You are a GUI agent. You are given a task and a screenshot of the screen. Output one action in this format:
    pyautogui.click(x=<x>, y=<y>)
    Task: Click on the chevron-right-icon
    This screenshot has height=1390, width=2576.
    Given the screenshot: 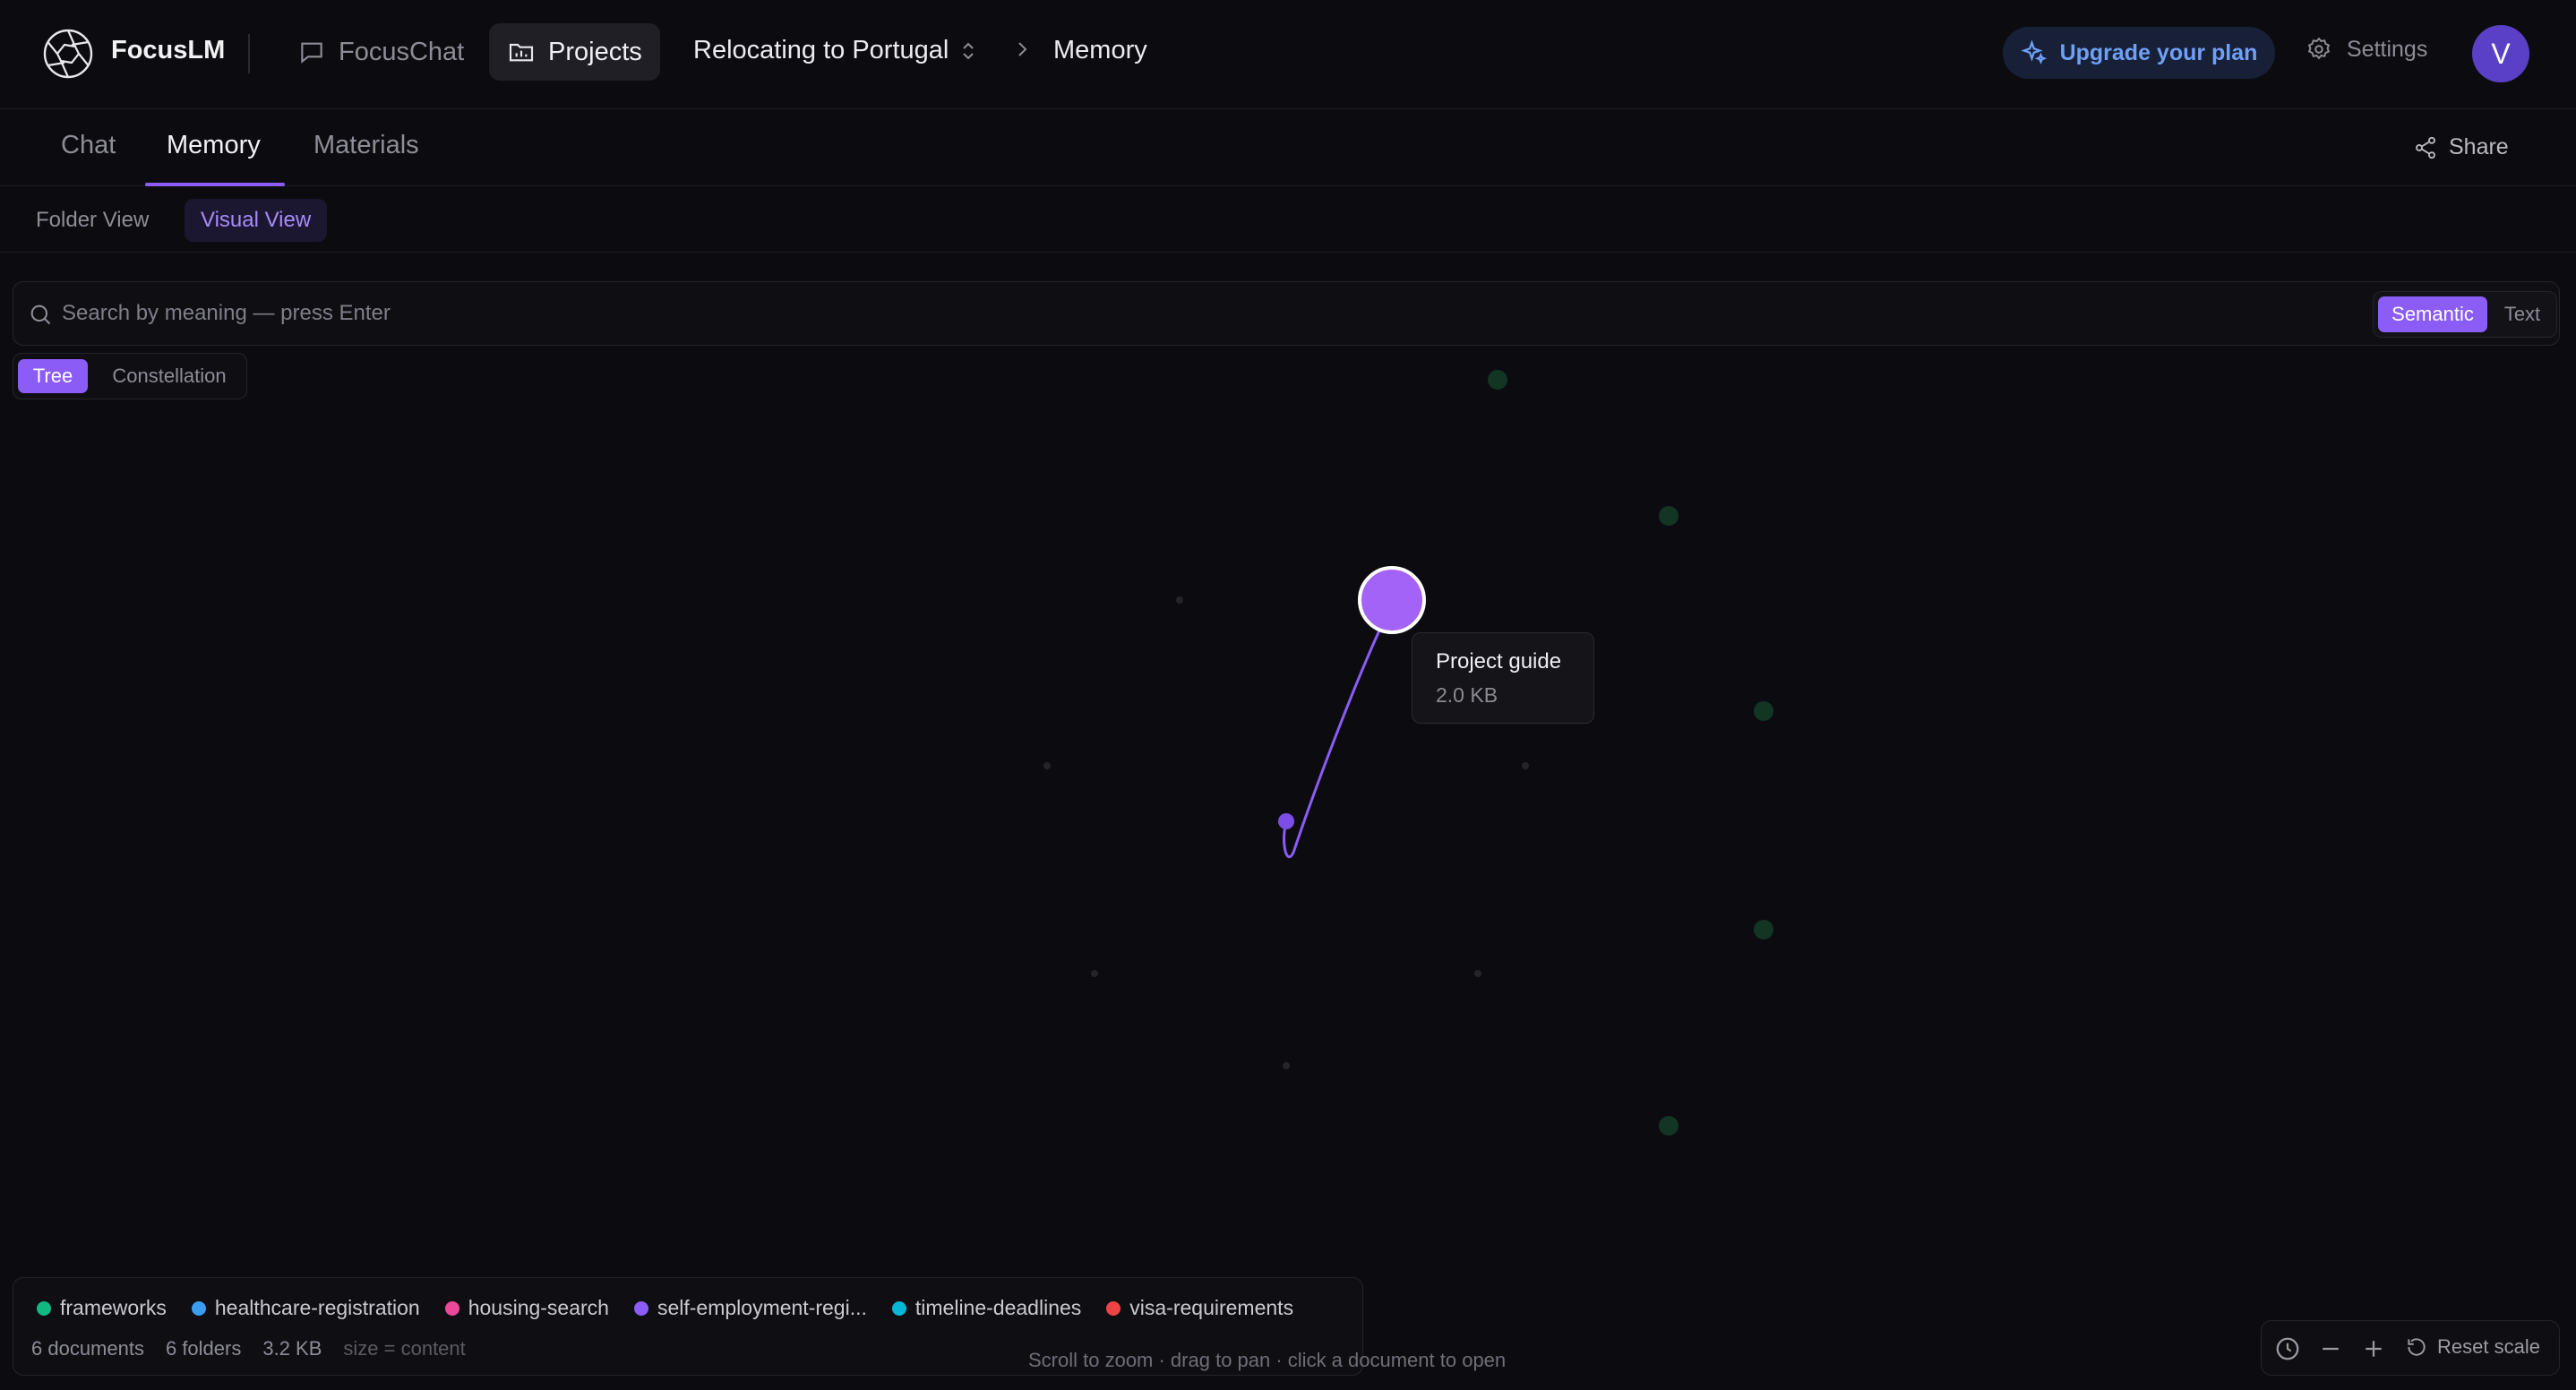 What is the action you would take?
    pyautogui.click(x=1022, y=49)
    